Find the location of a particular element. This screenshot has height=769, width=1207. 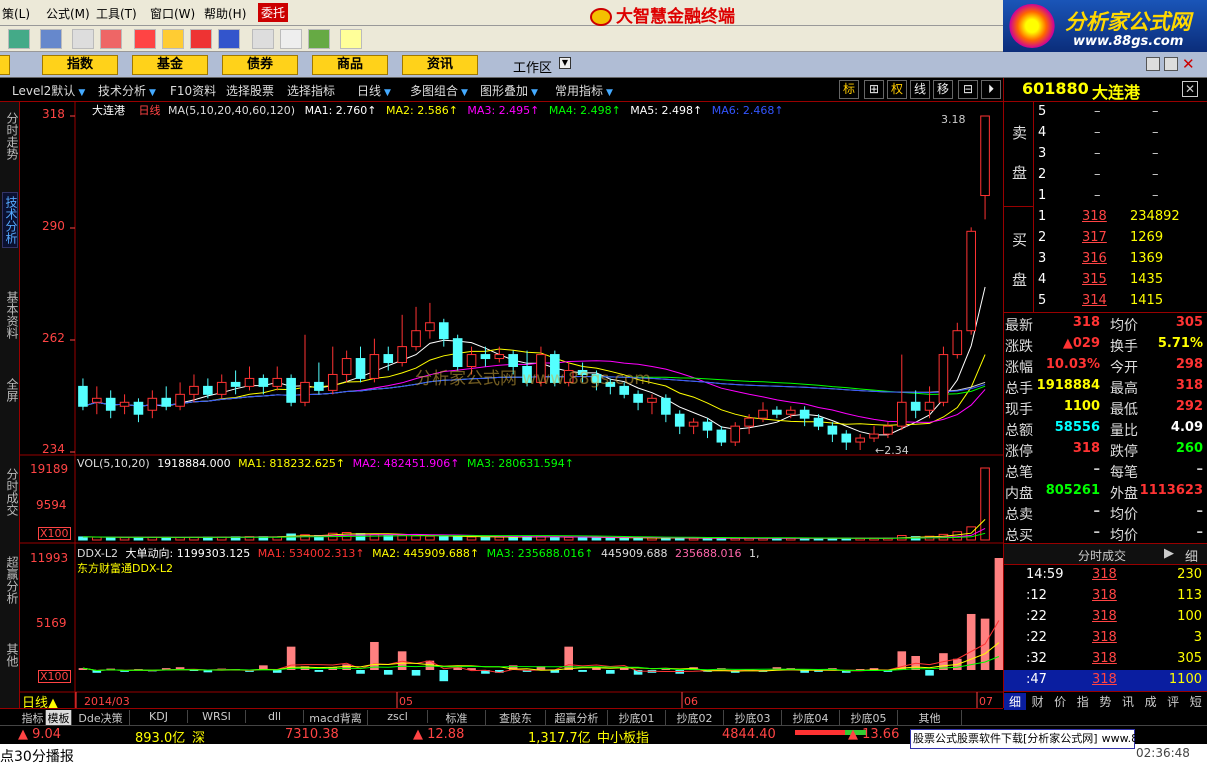

grid-icon is located at coordinates (51, 39).